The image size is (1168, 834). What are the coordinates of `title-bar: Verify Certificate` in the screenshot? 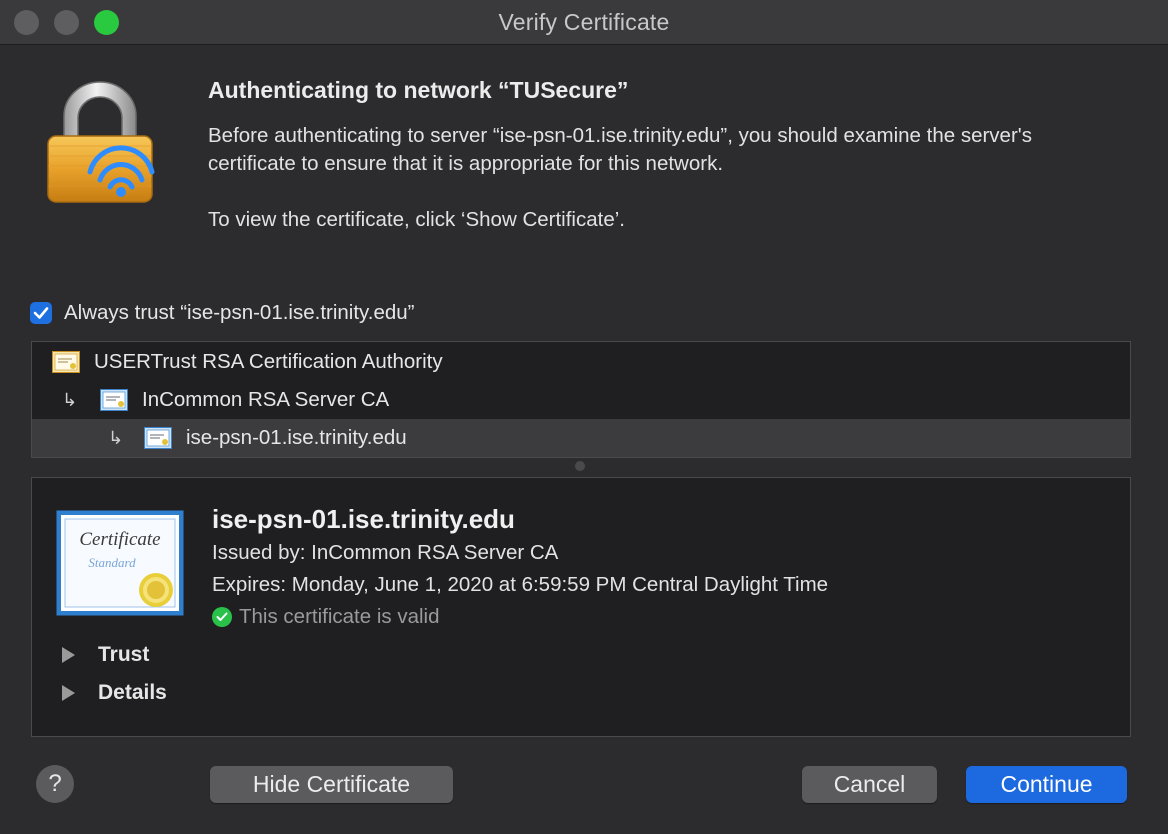 It's located at (584, 22).